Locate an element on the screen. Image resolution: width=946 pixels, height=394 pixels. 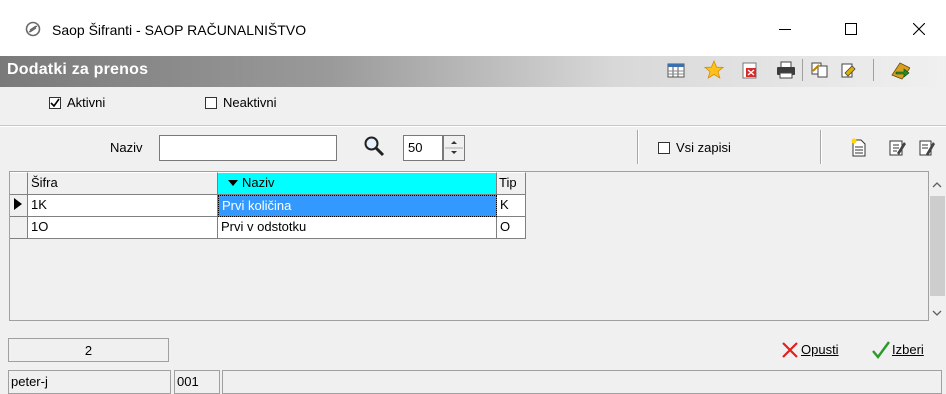
record-limit-stepper is located at coordinates (454, 148).